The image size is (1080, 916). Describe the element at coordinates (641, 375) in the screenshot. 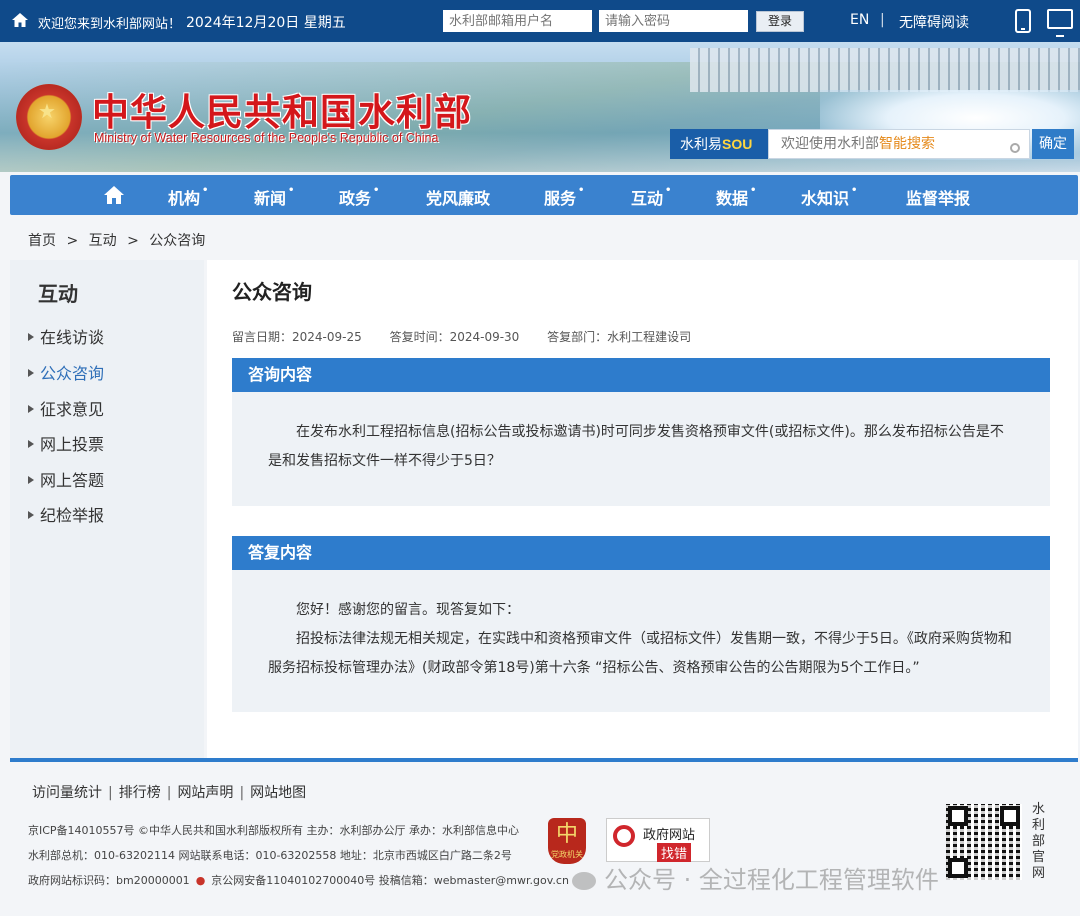

I see `consult-heading: 咨询内容` at that location.